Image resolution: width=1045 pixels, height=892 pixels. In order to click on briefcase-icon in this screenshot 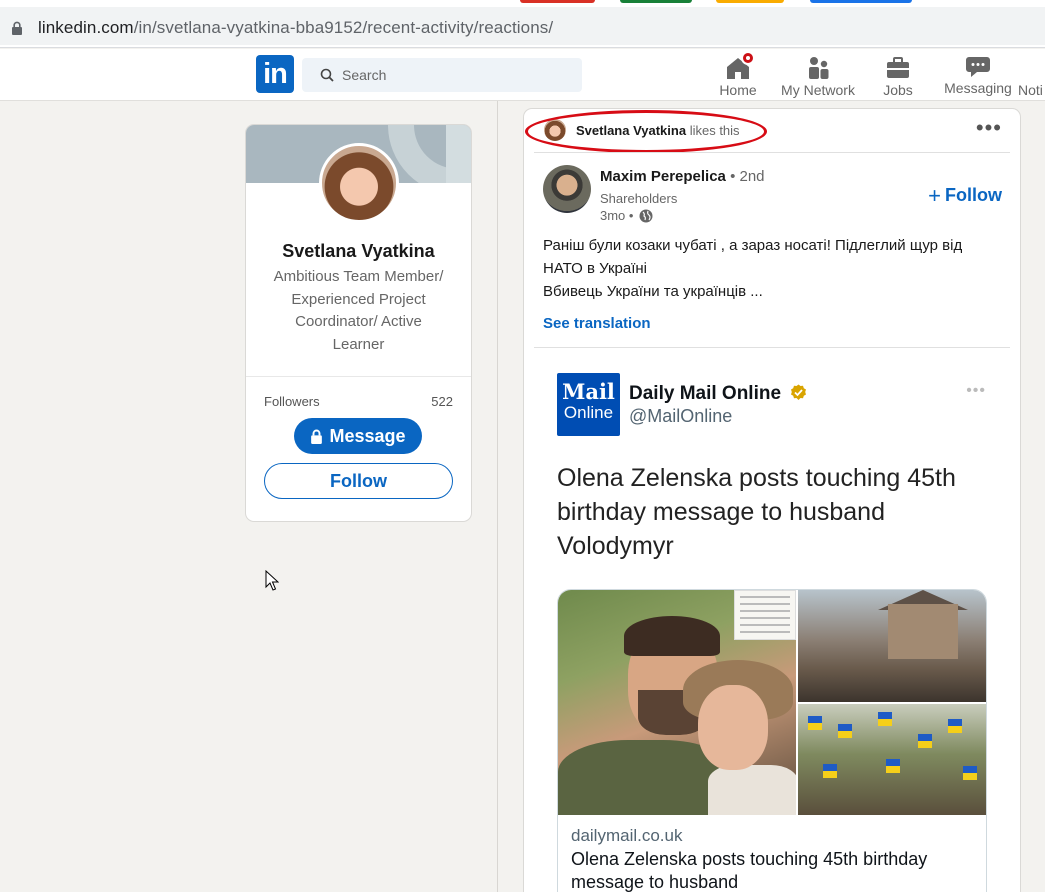, I will do `click(898, 67)`.